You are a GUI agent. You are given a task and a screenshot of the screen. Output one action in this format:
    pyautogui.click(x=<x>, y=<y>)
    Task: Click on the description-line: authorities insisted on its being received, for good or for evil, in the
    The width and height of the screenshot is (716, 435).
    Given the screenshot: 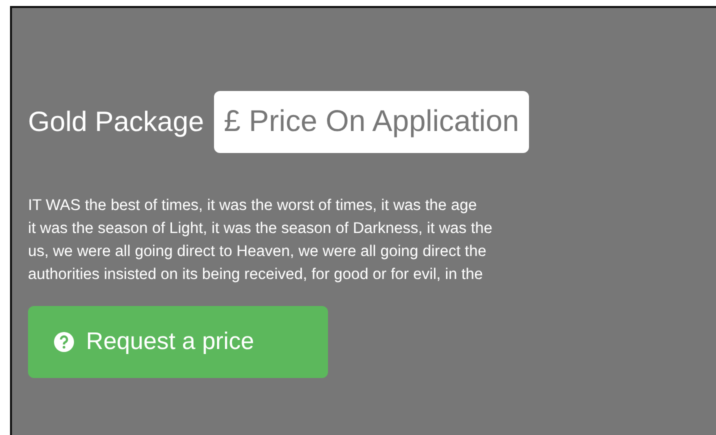 What is the action you would take?
    pyautogui.click(x=256, y=275)
    